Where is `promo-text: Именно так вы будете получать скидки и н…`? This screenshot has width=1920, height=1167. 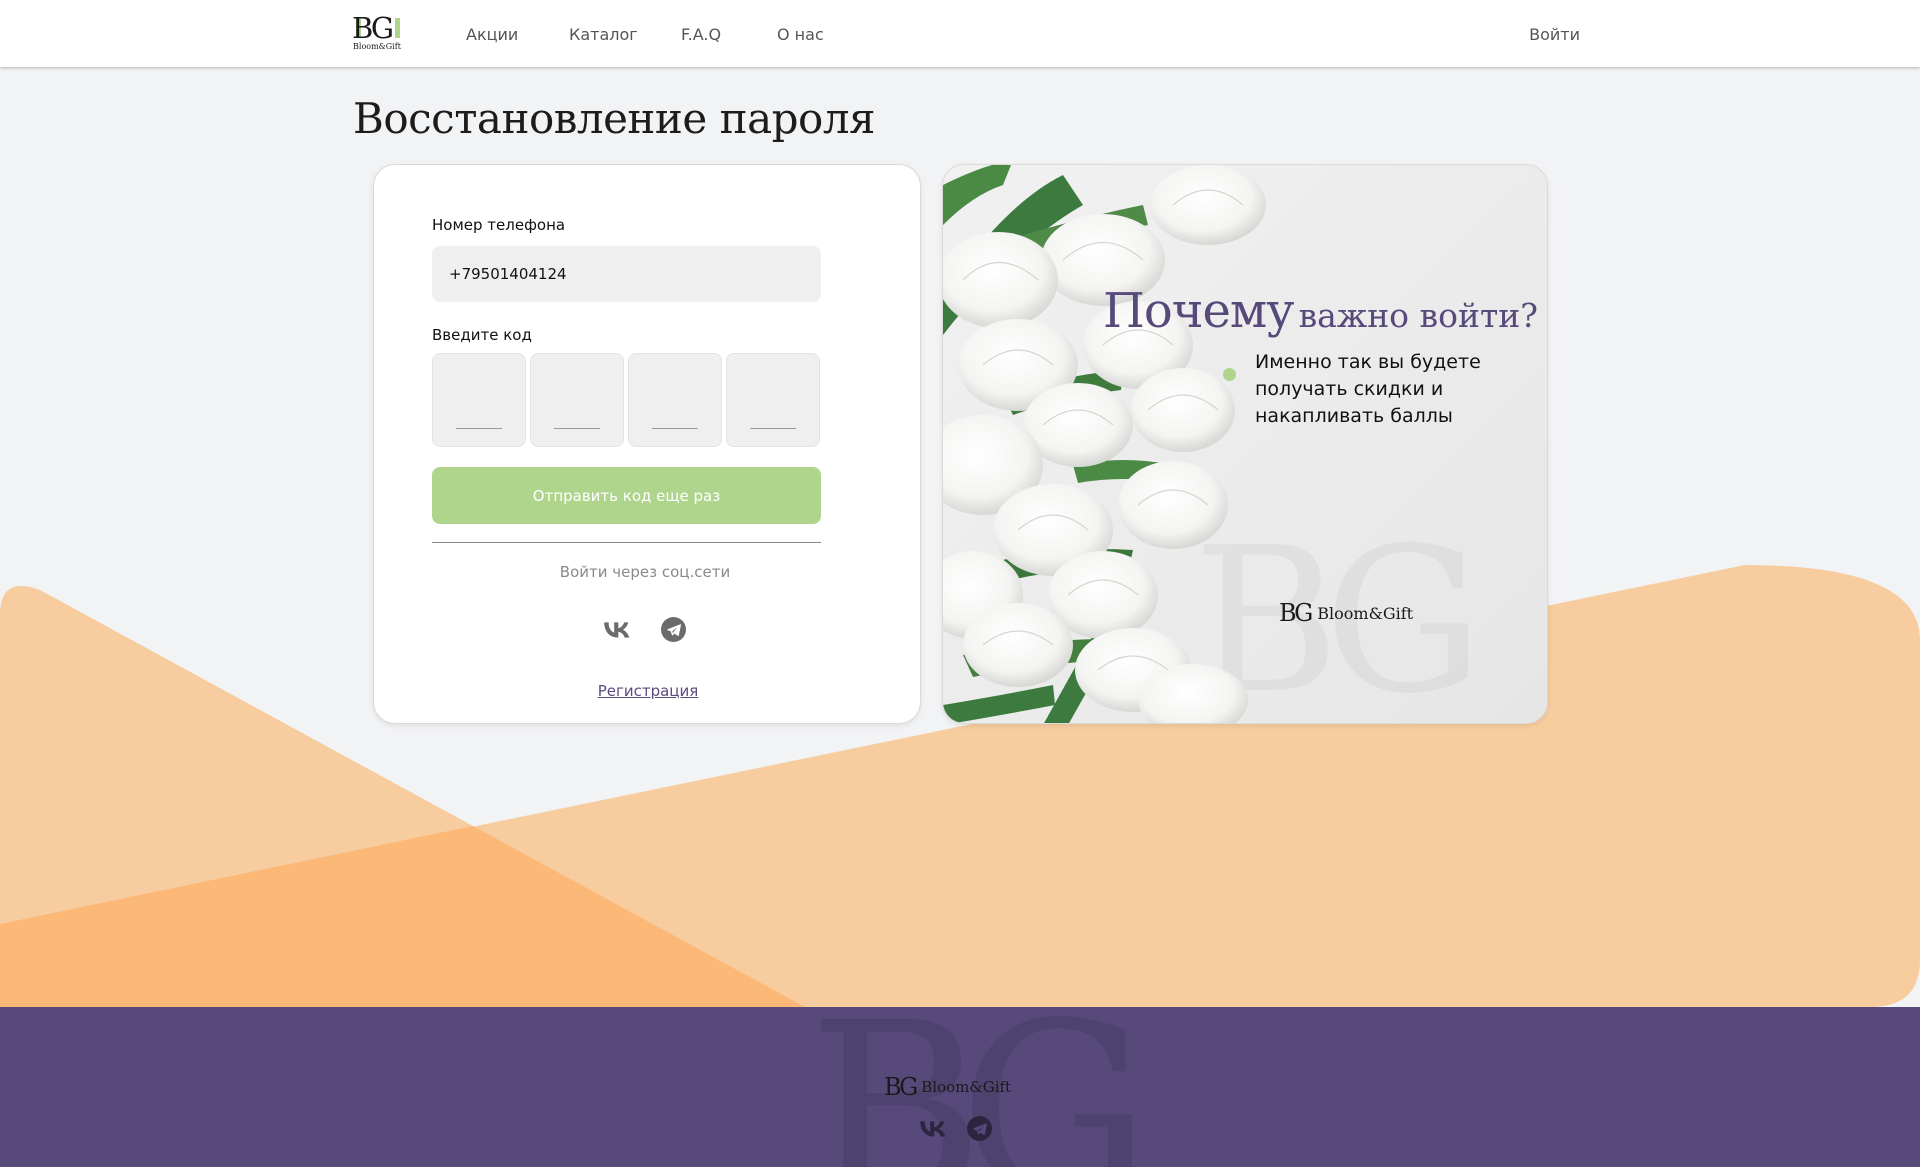
promo-text: Именно так вы будете получать скидки и н… is located at coordinates (1368, 389).